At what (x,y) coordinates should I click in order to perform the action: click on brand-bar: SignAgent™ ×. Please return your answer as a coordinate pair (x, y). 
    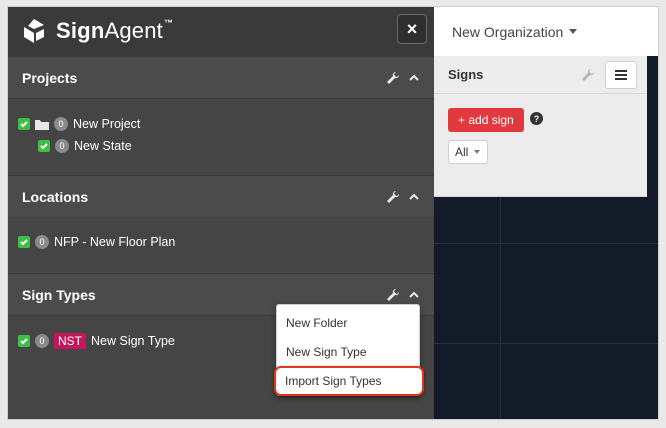
    Looking at the image, I should click on (221, 31).